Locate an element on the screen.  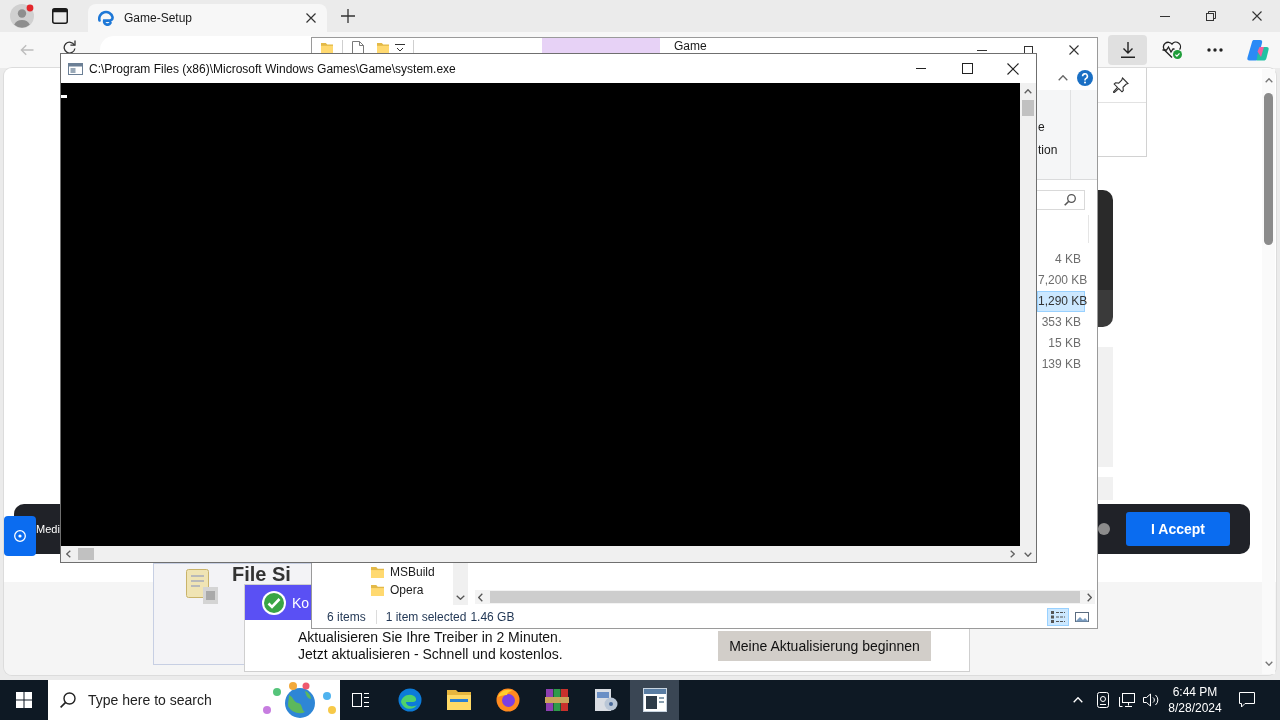
browser-tab: Game-Setup is located at coordinates (207, 18).